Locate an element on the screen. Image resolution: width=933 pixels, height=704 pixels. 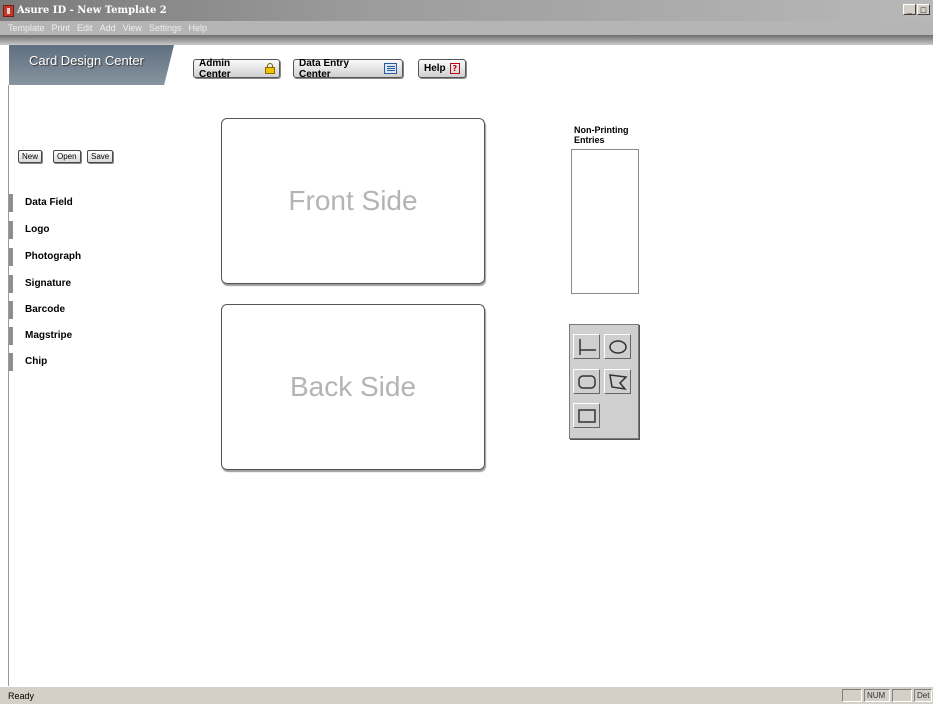
back-side-card: Back Side is located at coordinates (353, 387).